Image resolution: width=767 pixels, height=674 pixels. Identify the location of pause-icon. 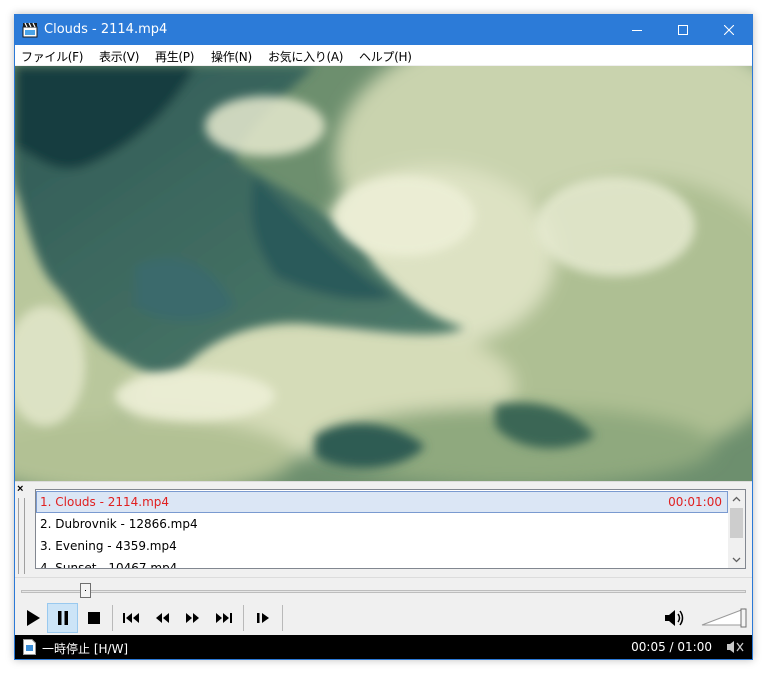
(62, 618).